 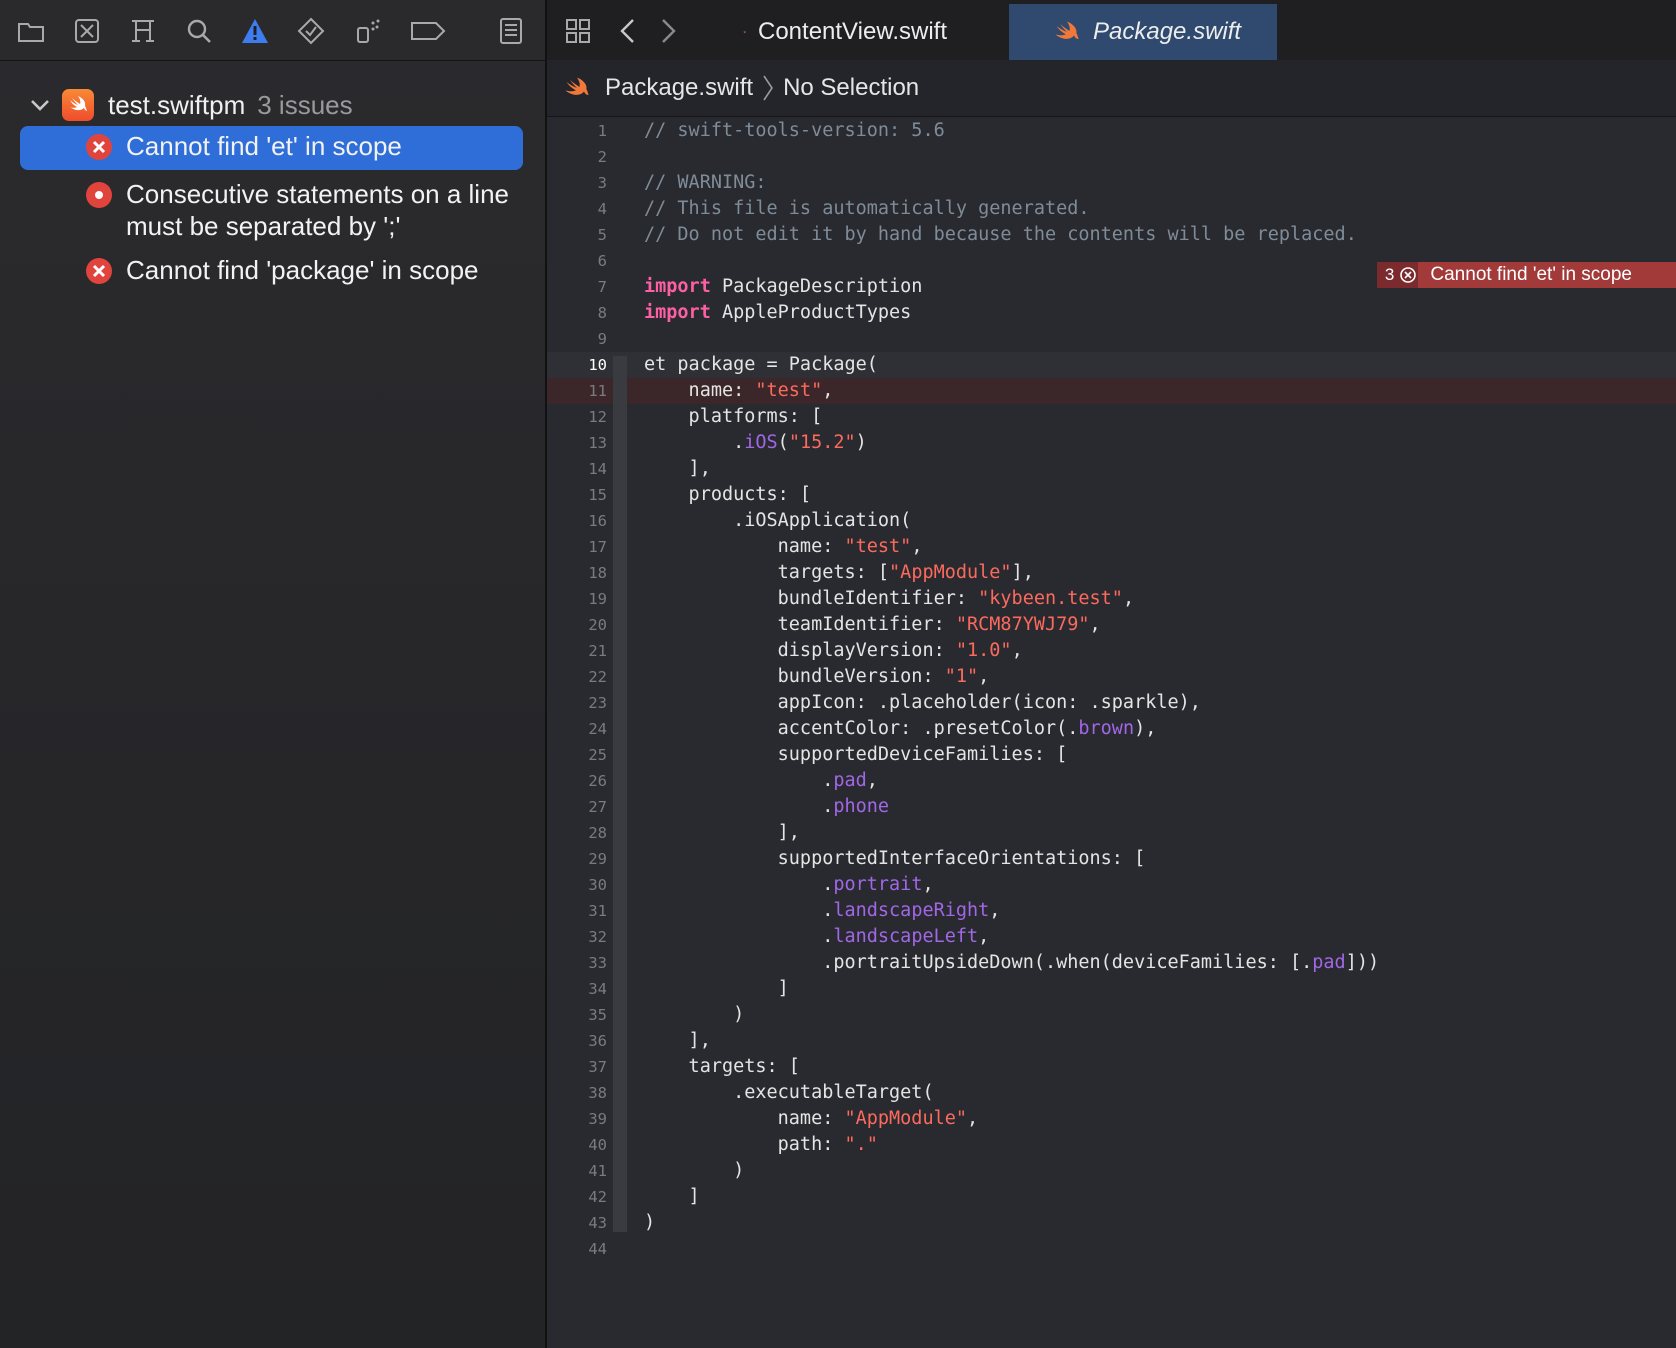 I want to click on code-text: supportedInterfaceOrientations: [, so click(x=895, y=859).